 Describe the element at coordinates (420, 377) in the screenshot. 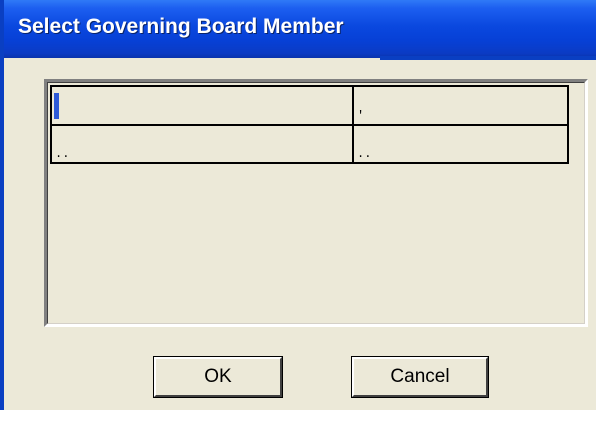

I see `cancel-button: Cancel` at that location.